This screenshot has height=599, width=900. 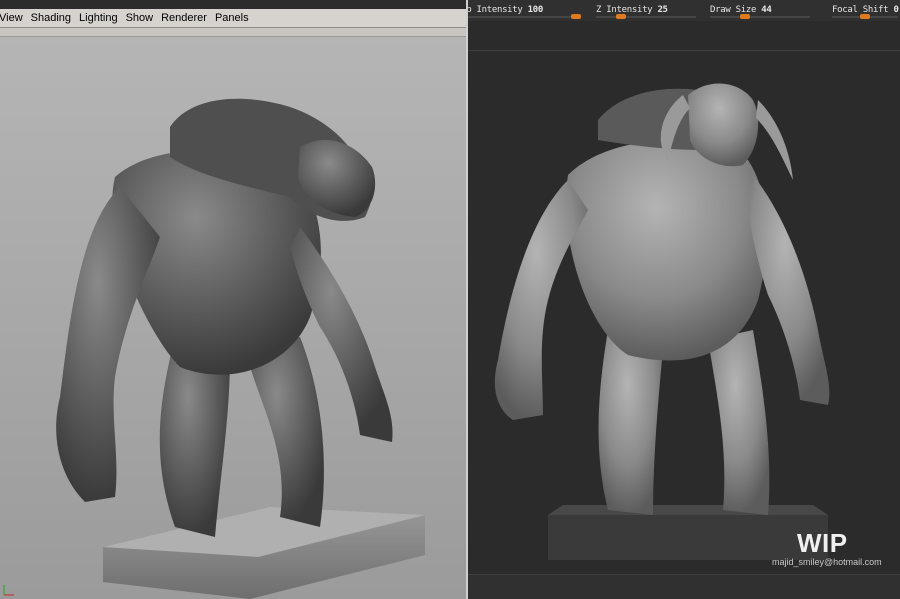 I want to click on zb-model-base, so click(x=688, y=537).